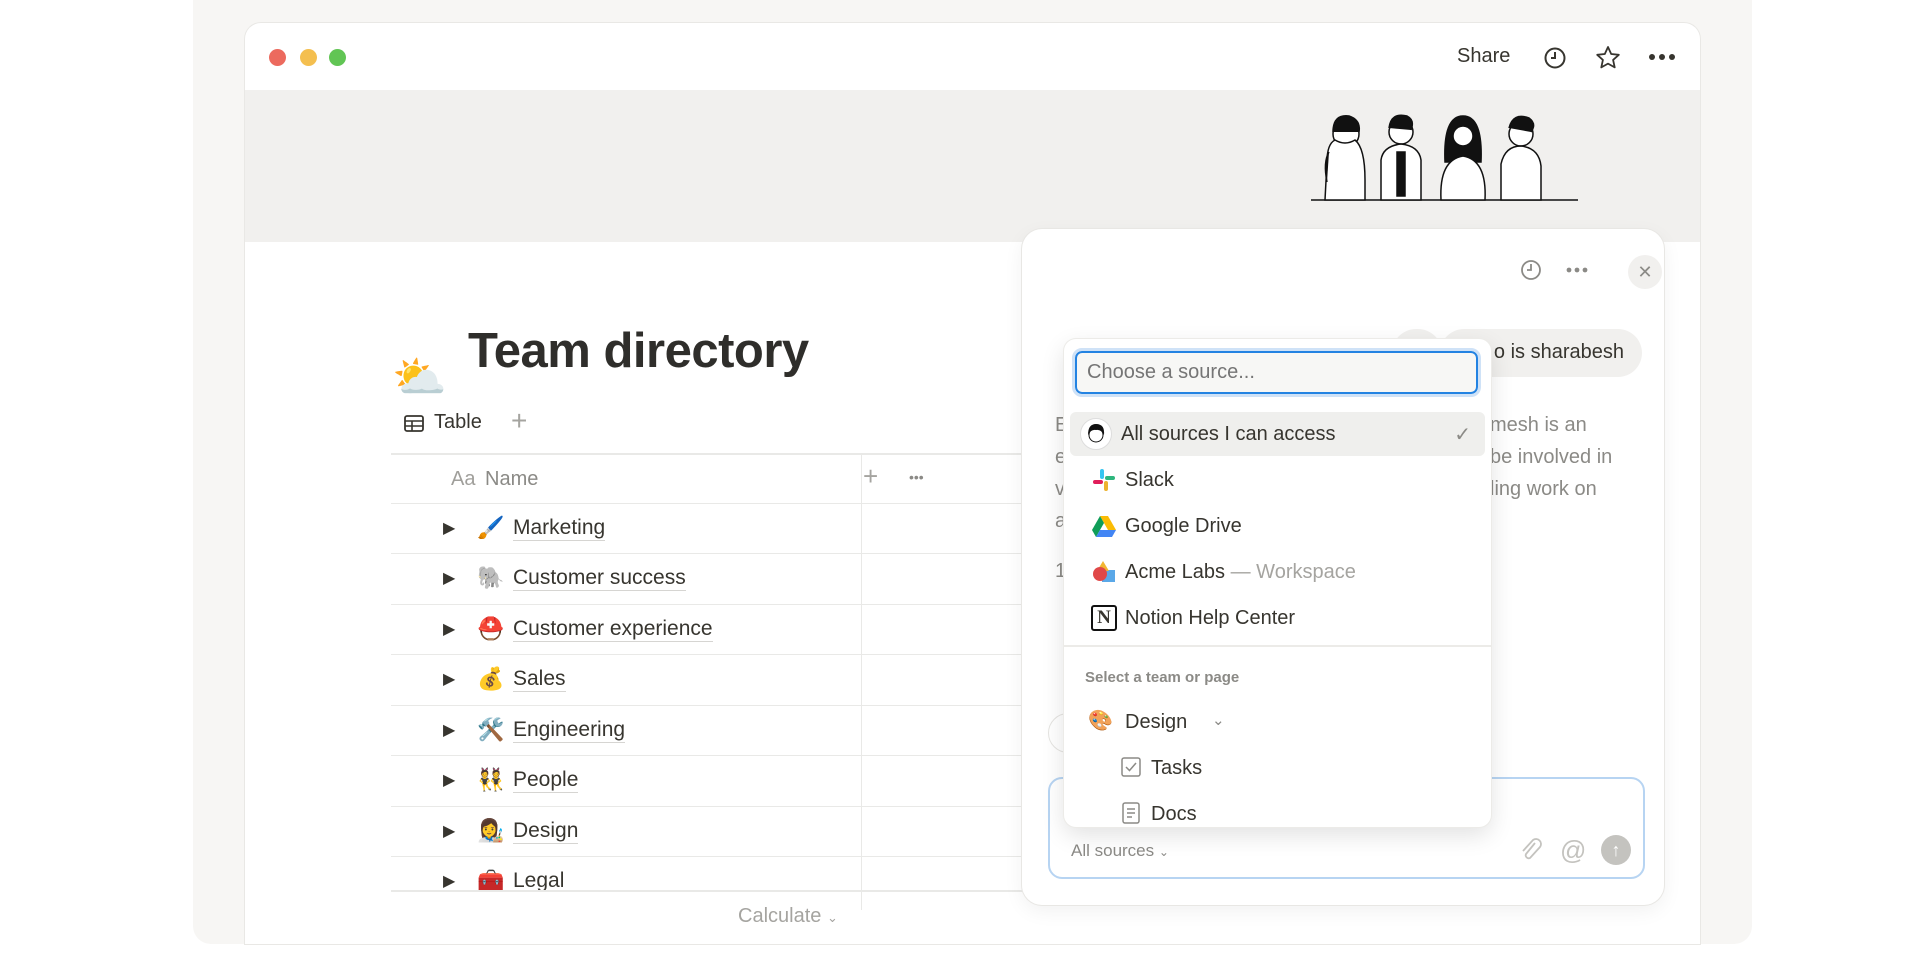 The height and width of the screenshot is (975, 1920). What do you see at coordinates (1276, 372) in the screenshot?
I see `source-search-input` at bounding box center [1276, 372].